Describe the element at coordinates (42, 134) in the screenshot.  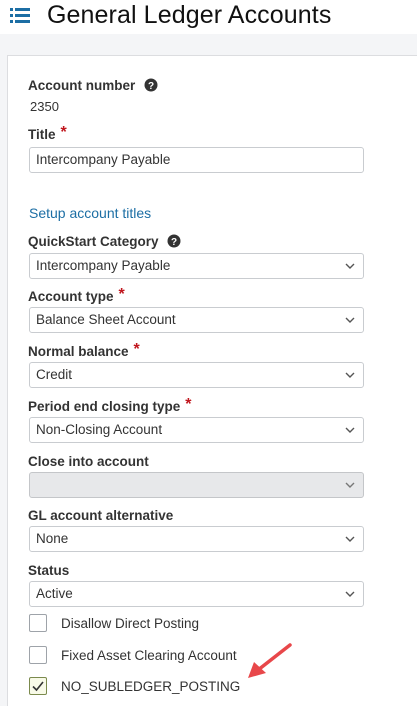
I see `title-label-text: Title` at that location.